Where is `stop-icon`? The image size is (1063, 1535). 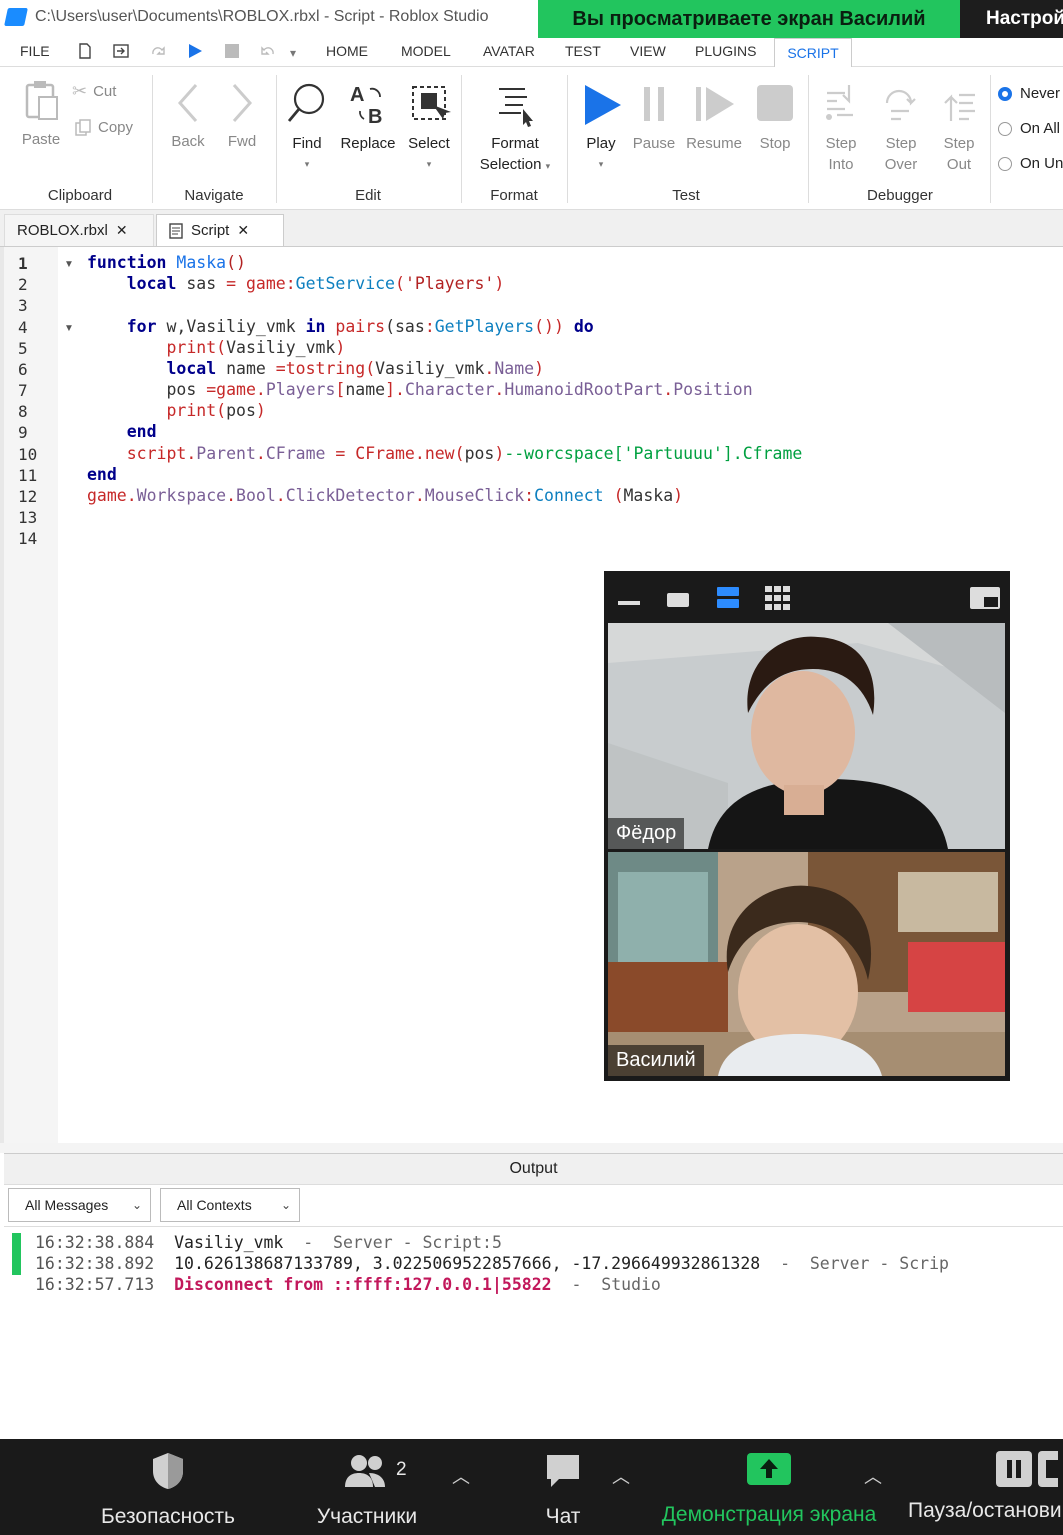 stop-icon is located at coordinates (775, 103).